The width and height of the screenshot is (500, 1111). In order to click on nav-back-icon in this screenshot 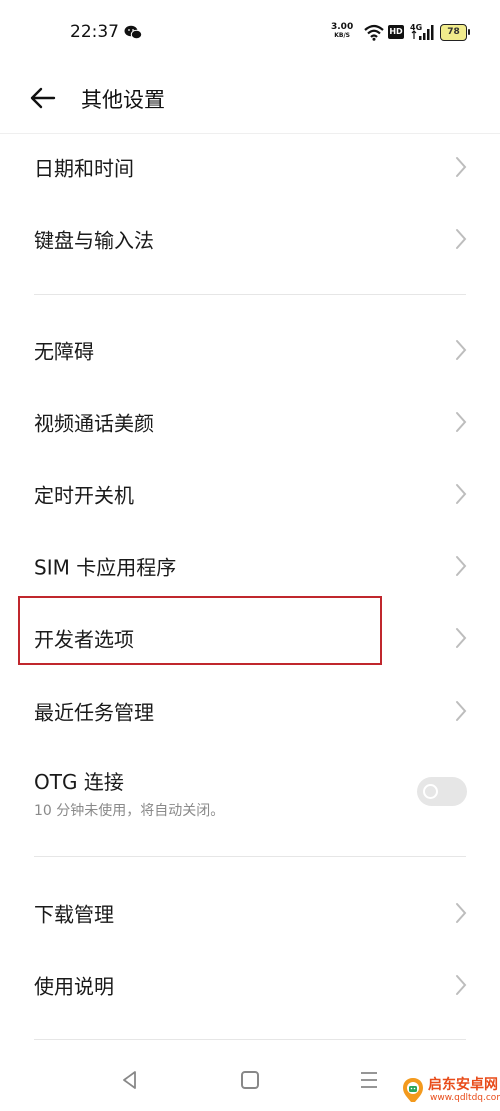, I will do `click(130, 1080)`.